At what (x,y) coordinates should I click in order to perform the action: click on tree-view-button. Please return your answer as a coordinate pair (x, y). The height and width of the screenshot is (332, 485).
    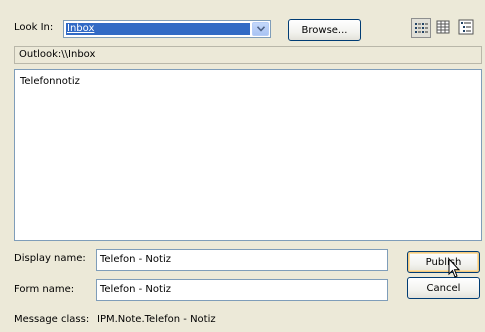
    Looking at the image, I should click on (467, 28).